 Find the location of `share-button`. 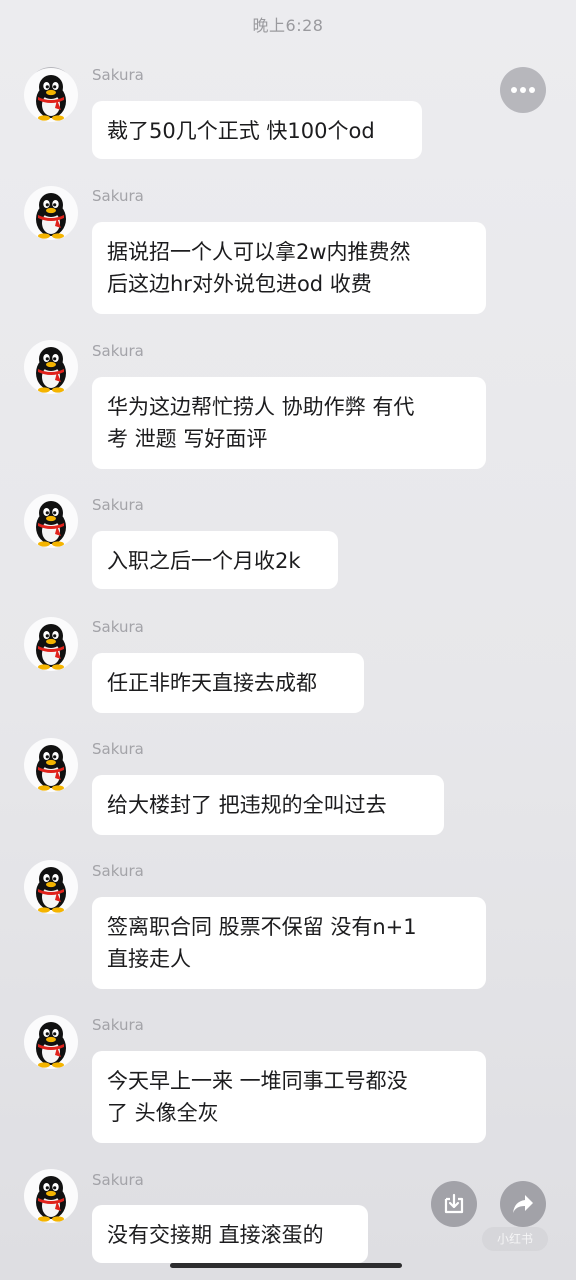

share-button is located at coordinates (523, 1204).